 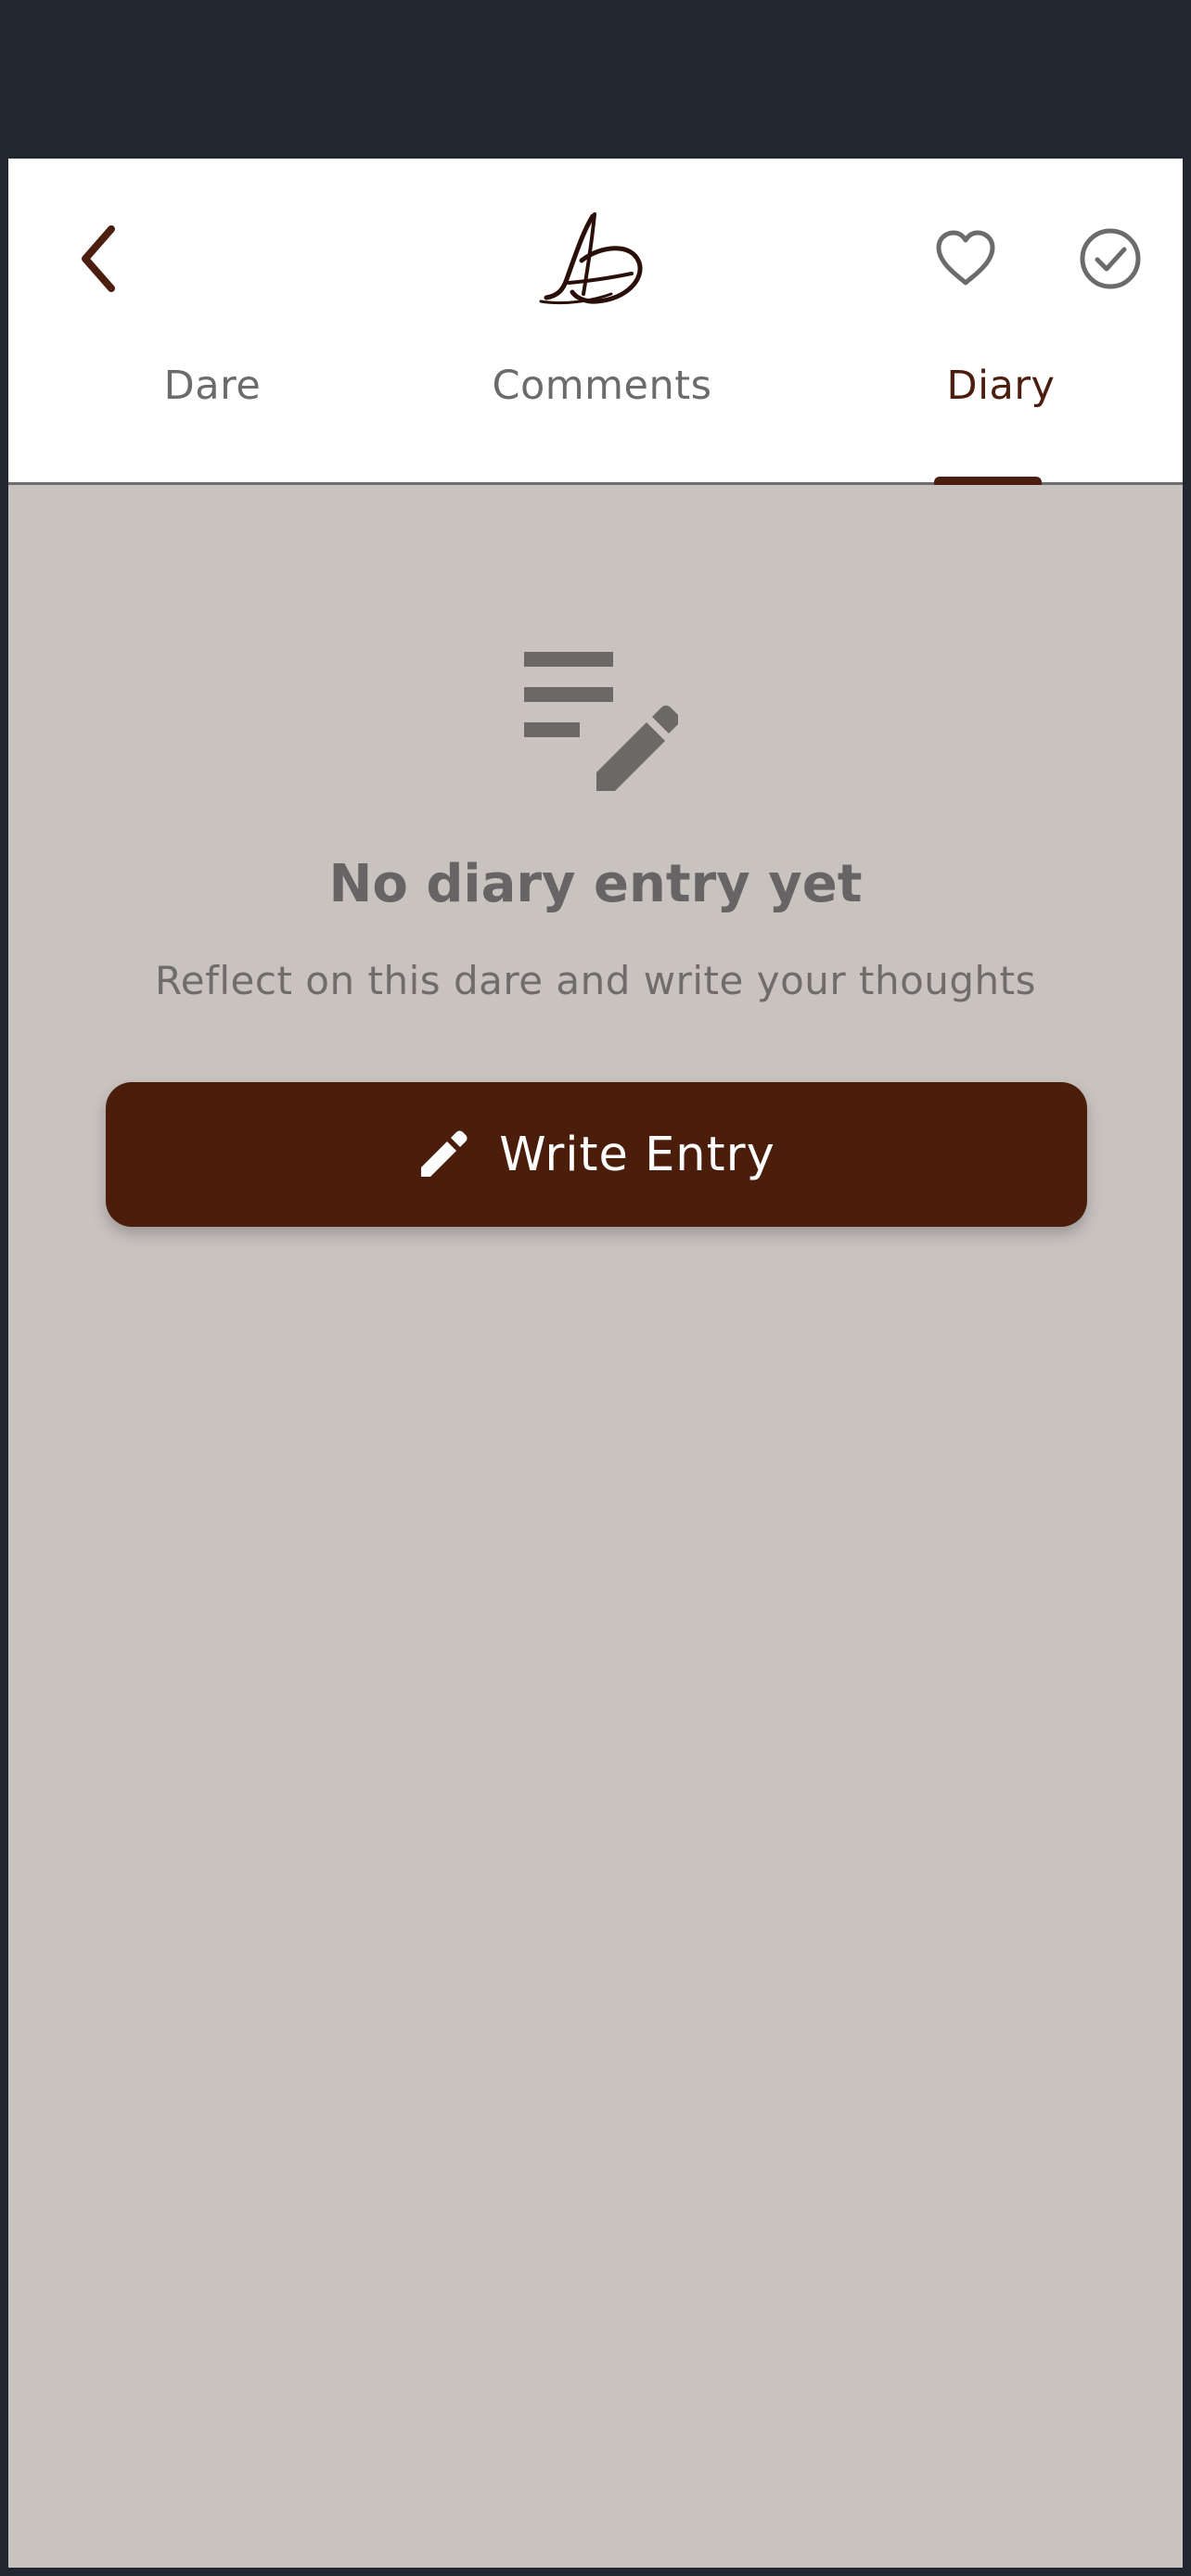 What do you see at coordinates (637, 1154) in the screenshot?
I see `write-entry-label: Write Entry` at bounding box center [637, 1154].